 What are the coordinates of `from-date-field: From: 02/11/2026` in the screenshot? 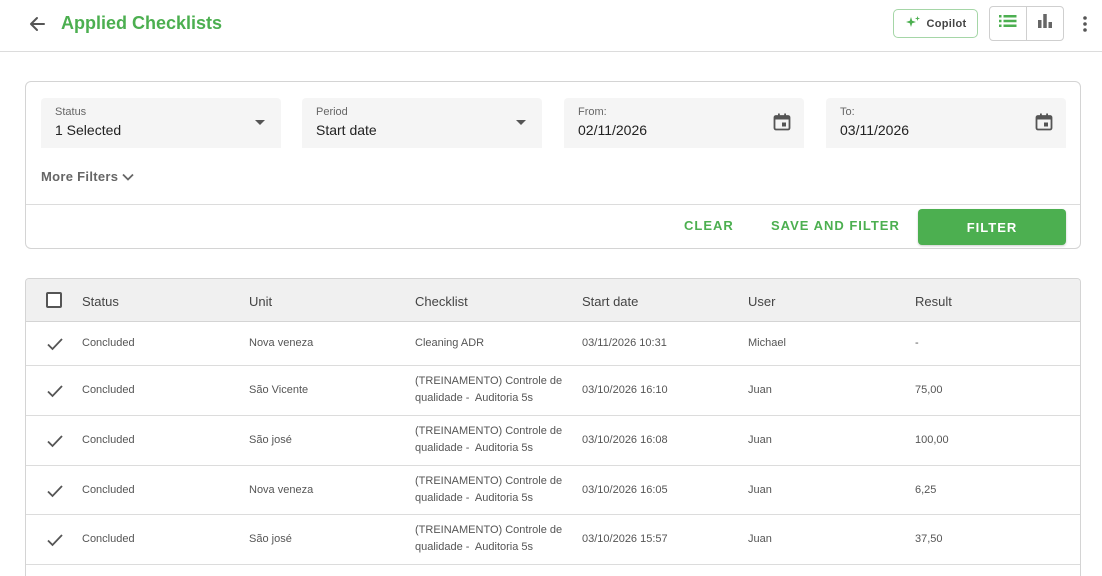 It's located at (684, 123).